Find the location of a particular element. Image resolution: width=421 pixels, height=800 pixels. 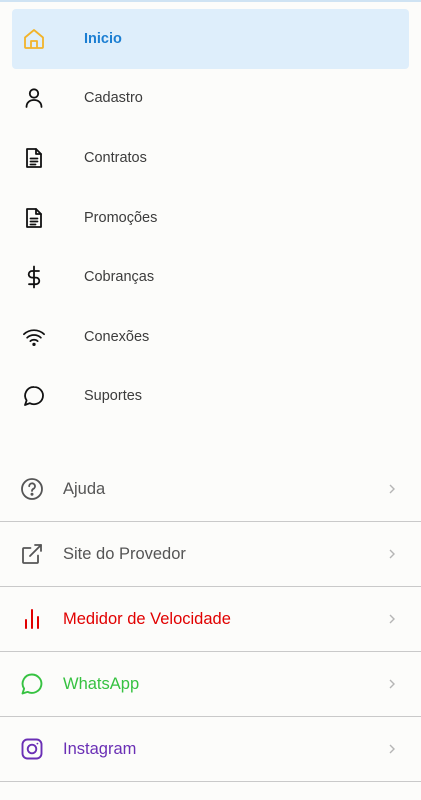

nav-item-cadastro: Cadastro is located at coordinates (210, 99).